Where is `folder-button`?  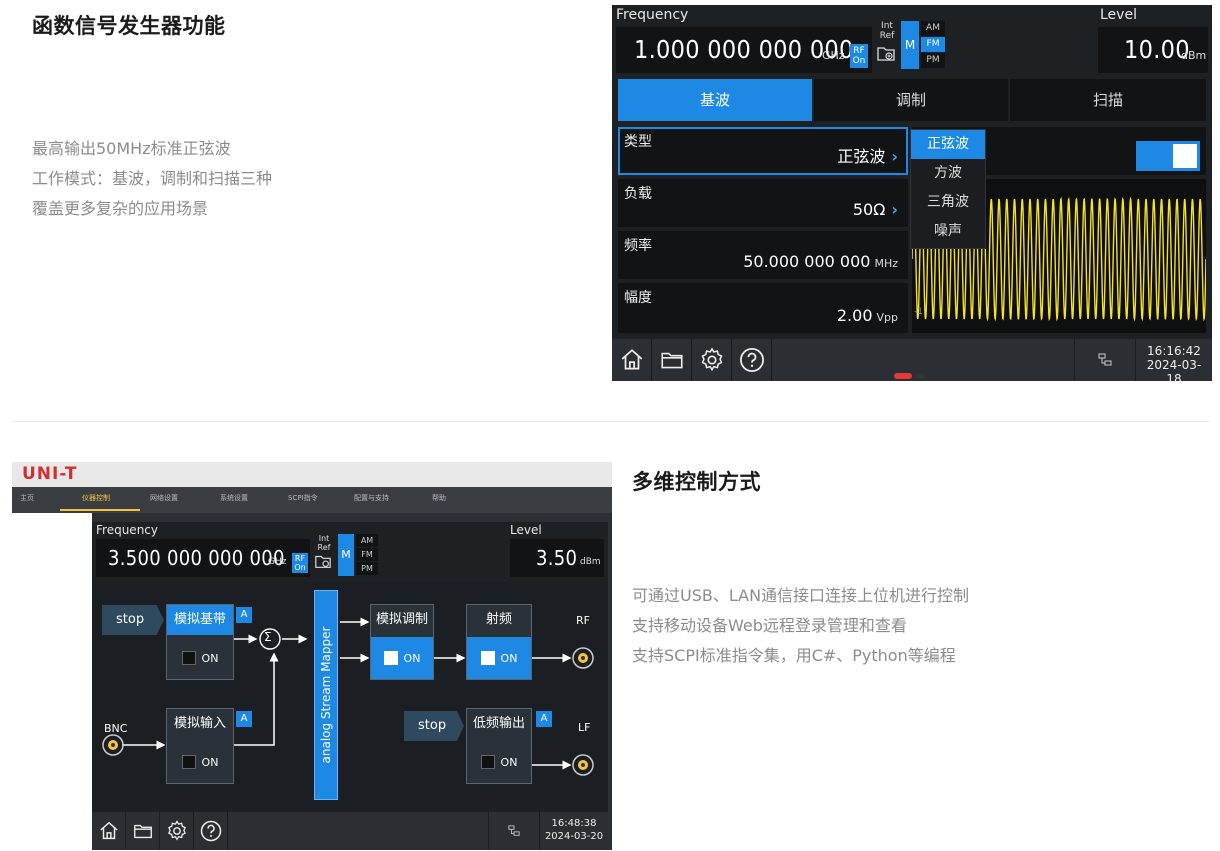 folder-button is located at coordinates (672, 360).